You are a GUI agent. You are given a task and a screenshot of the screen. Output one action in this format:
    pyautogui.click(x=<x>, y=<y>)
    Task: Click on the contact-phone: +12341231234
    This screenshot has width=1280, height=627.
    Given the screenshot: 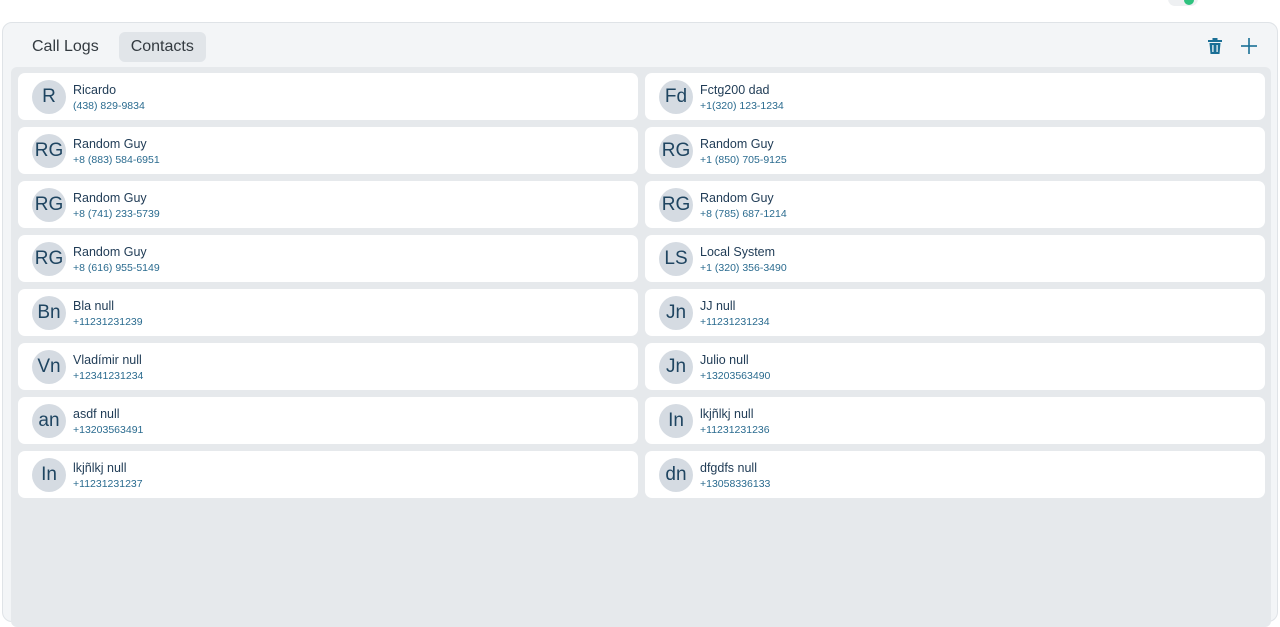 What is the action you would take?
    pyautogui.click(x=108, y=376)
    